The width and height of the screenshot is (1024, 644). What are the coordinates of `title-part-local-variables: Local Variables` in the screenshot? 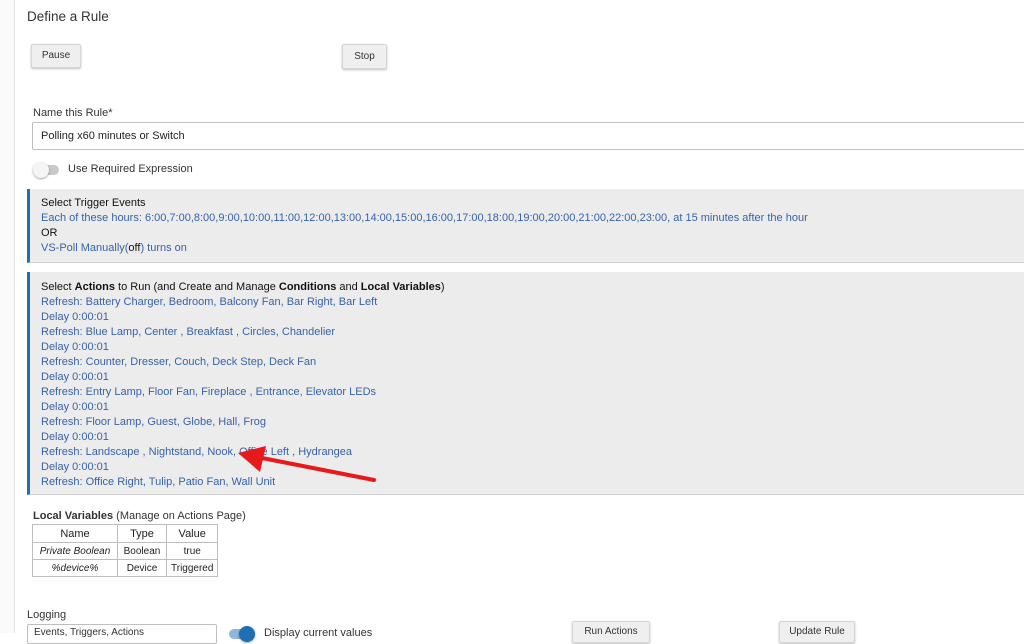 It's located at (400, 287).